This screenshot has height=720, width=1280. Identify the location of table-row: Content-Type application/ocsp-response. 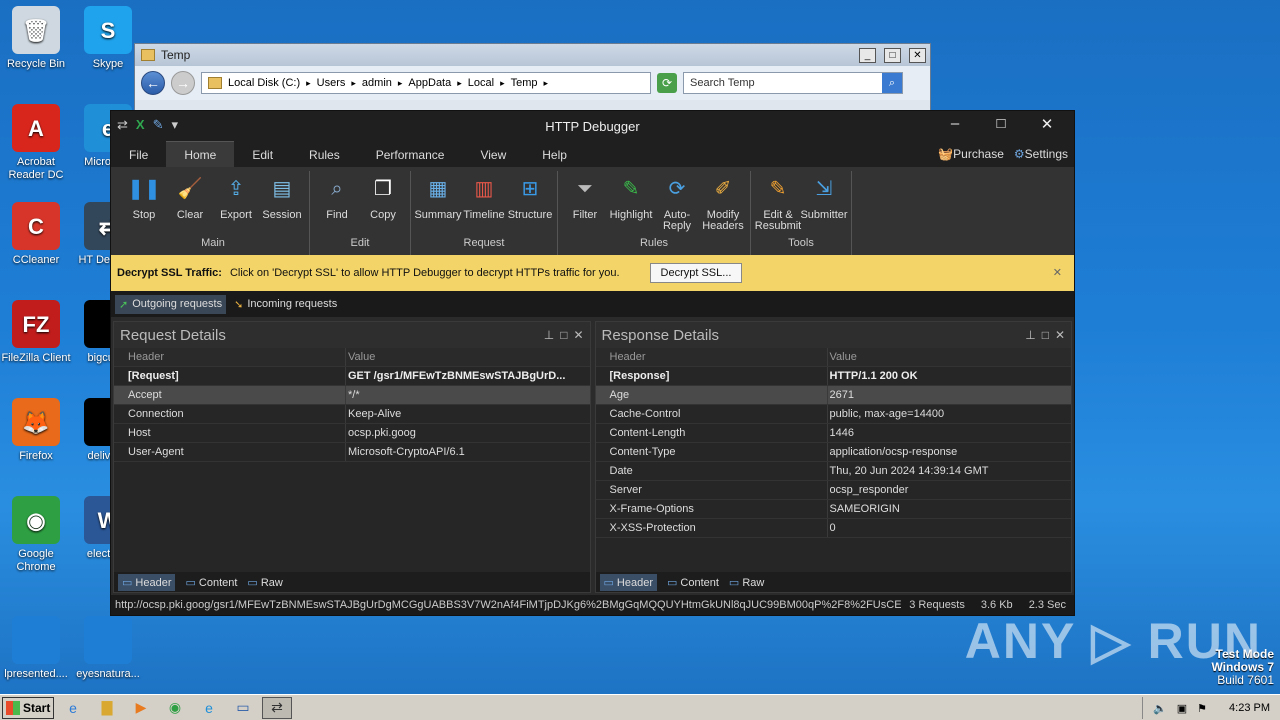
(833, 452).